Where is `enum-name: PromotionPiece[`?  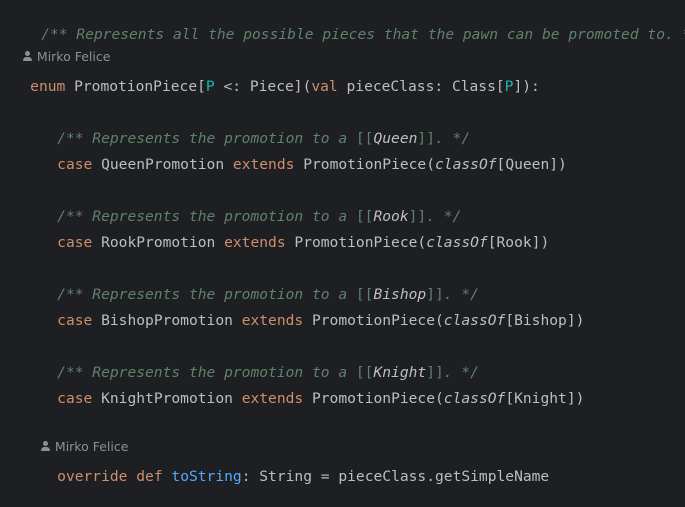
enum-name: PromotionPiece[ is located at coordinates (135, 86).